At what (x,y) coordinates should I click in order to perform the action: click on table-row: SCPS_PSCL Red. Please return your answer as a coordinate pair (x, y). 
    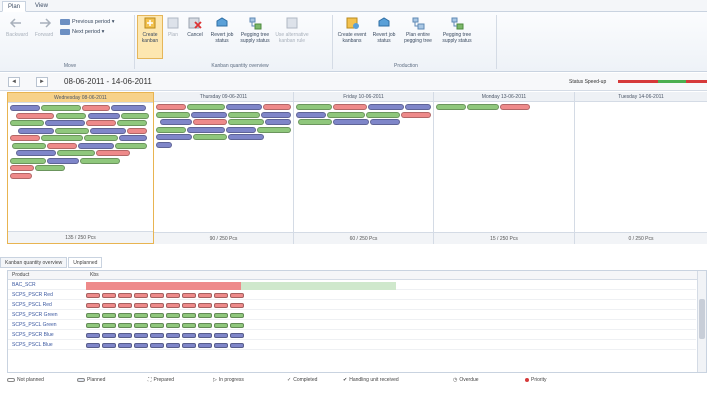
    Looking at the image, I should click on (352, 305).